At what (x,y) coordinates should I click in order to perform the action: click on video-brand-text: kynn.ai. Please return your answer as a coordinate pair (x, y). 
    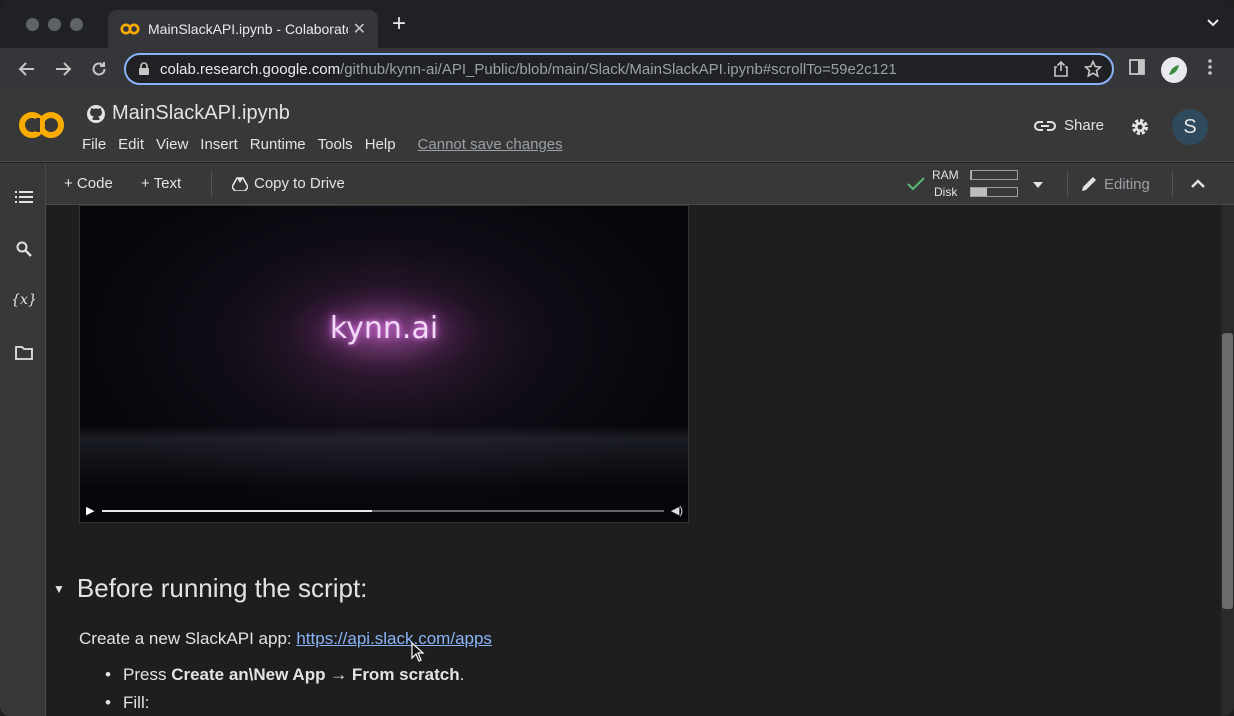
    Looking at the image, I should click on (384, 328).